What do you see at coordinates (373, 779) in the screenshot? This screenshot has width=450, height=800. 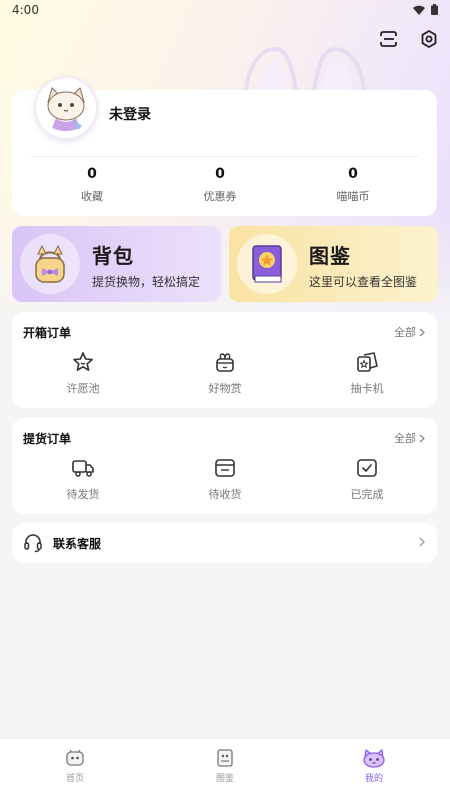 I see `tab-label: 我的` at bounding box center [373, 779].